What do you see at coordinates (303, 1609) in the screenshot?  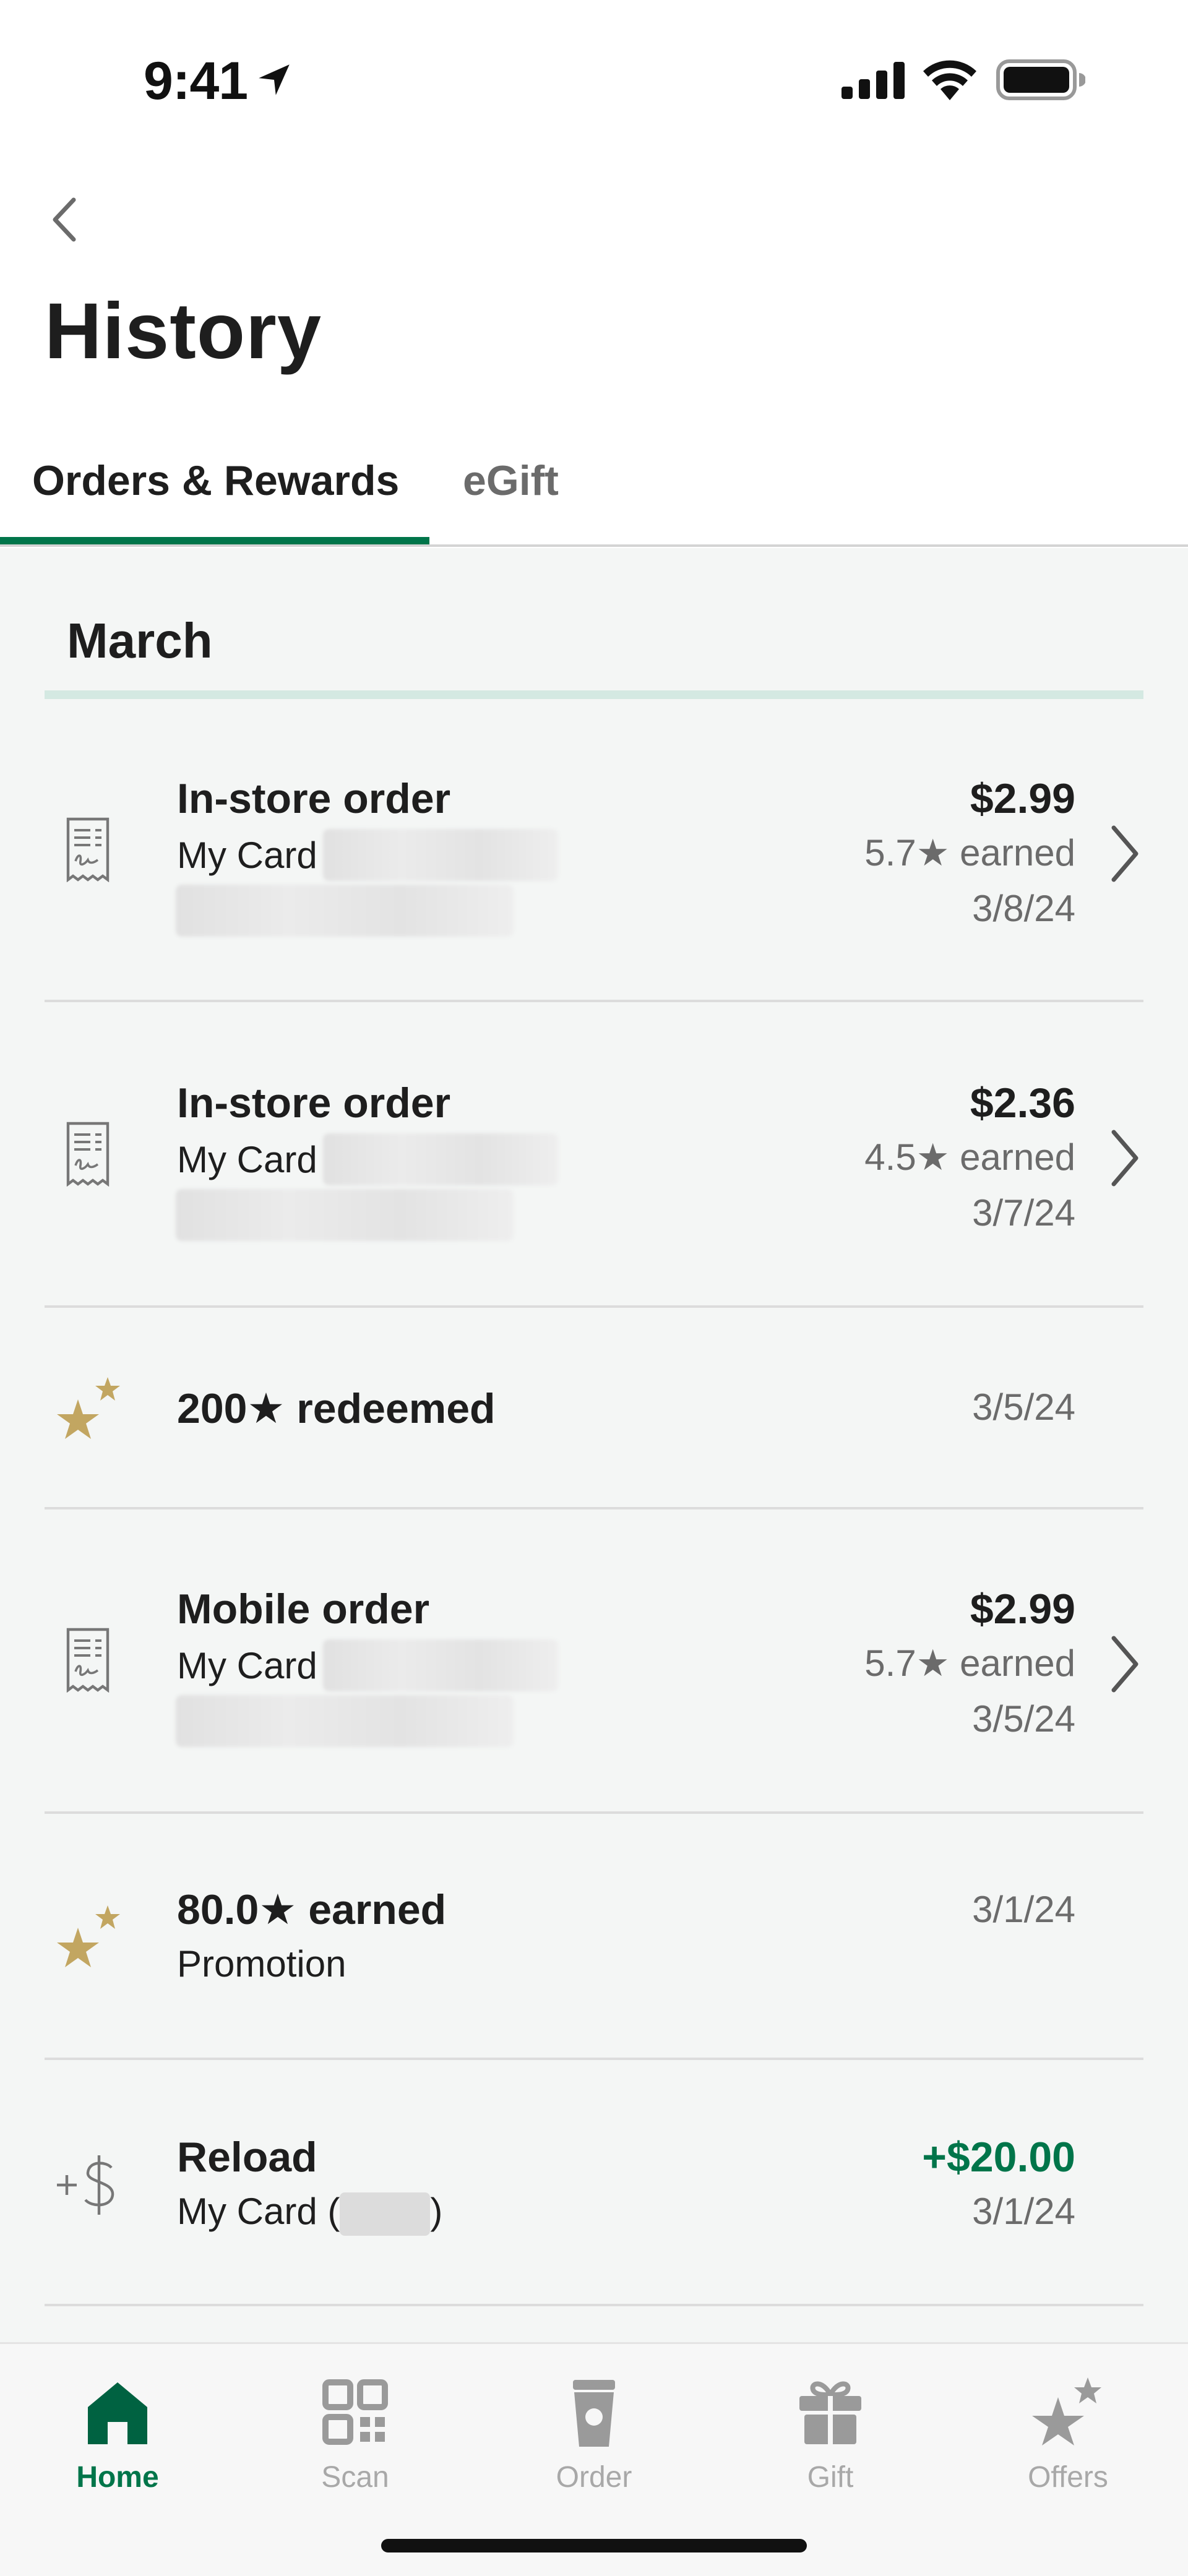 I see `transaction-title: Mobile order` at bounding box center [303, 1609].